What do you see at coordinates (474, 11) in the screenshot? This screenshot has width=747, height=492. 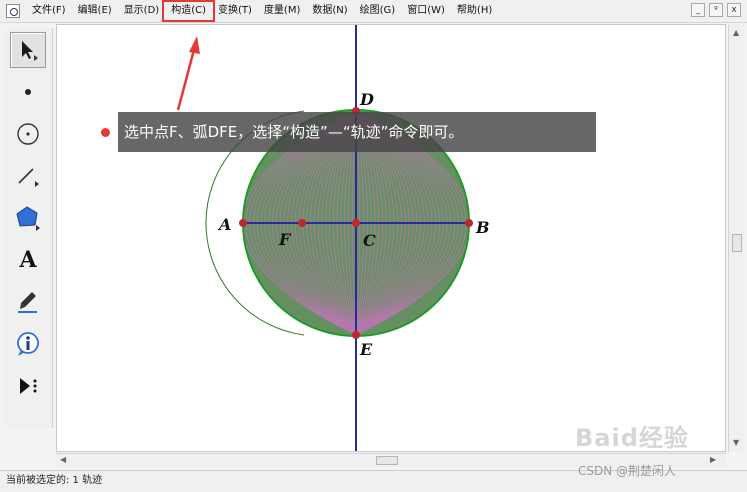 I see `menu-help: 帮助(H)` at bounding box center [474, 11].